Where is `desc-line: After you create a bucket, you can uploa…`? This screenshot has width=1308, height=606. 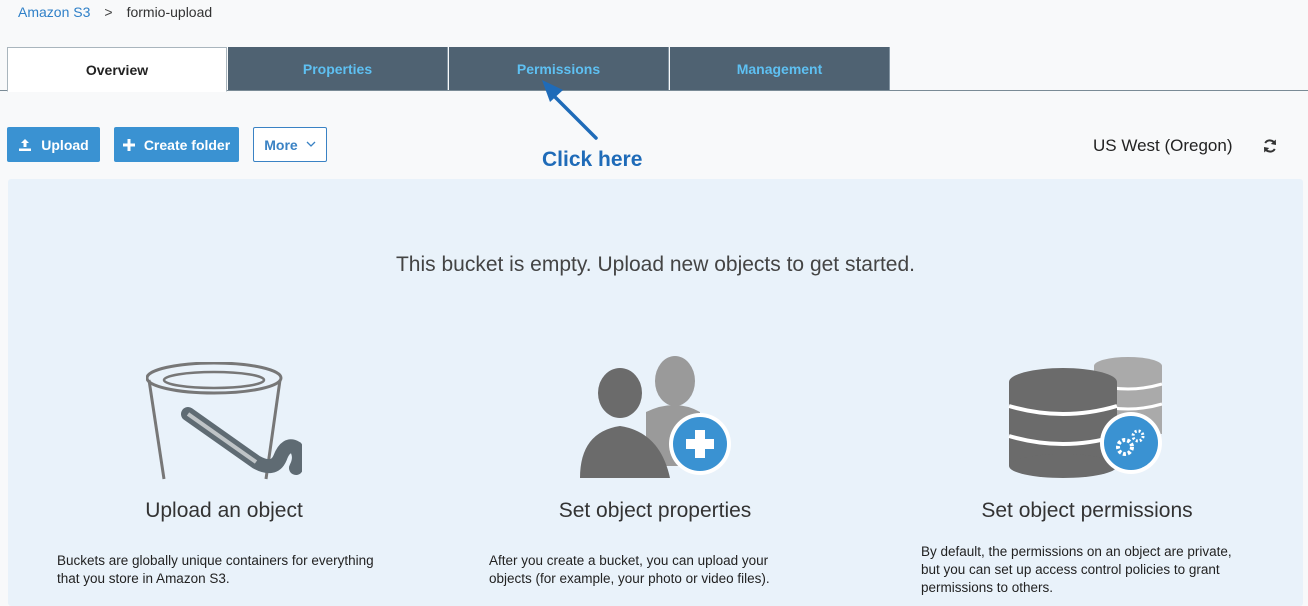
desc-line: After you create a bucket, you can uploa… is located at coordinates (629, 560).